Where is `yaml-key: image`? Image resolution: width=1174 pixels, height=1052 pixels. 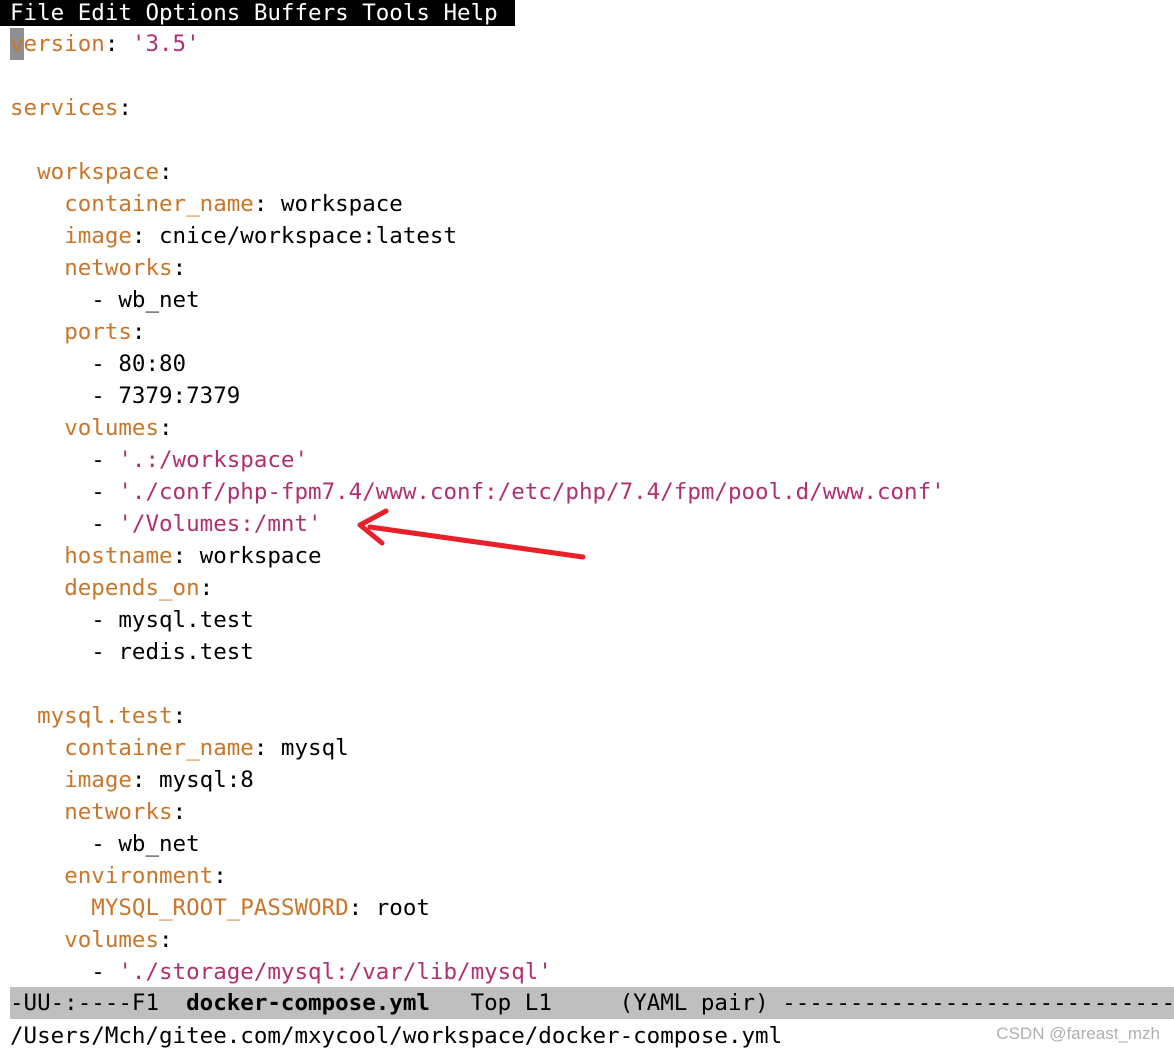 yaml-key: image is located at coordinates (98, 236).